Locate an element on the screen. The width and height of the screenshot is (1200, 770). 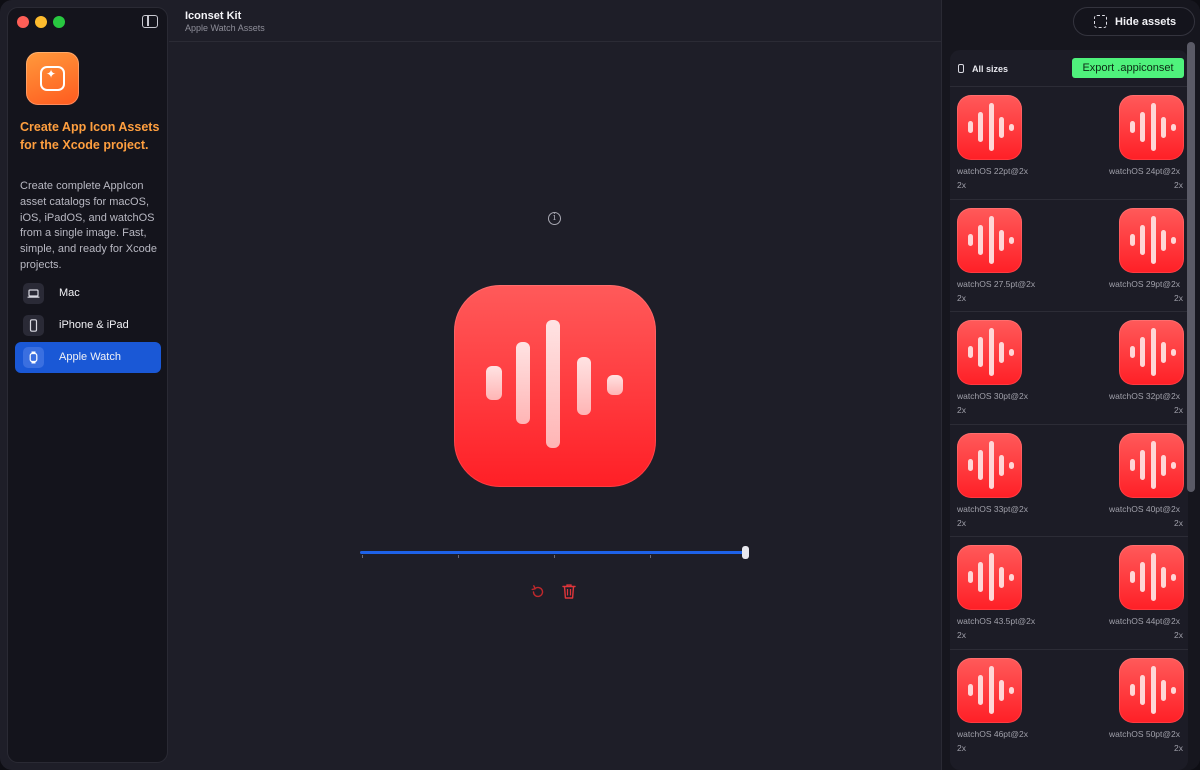
close-window-button is located at coordinates (23, 22).